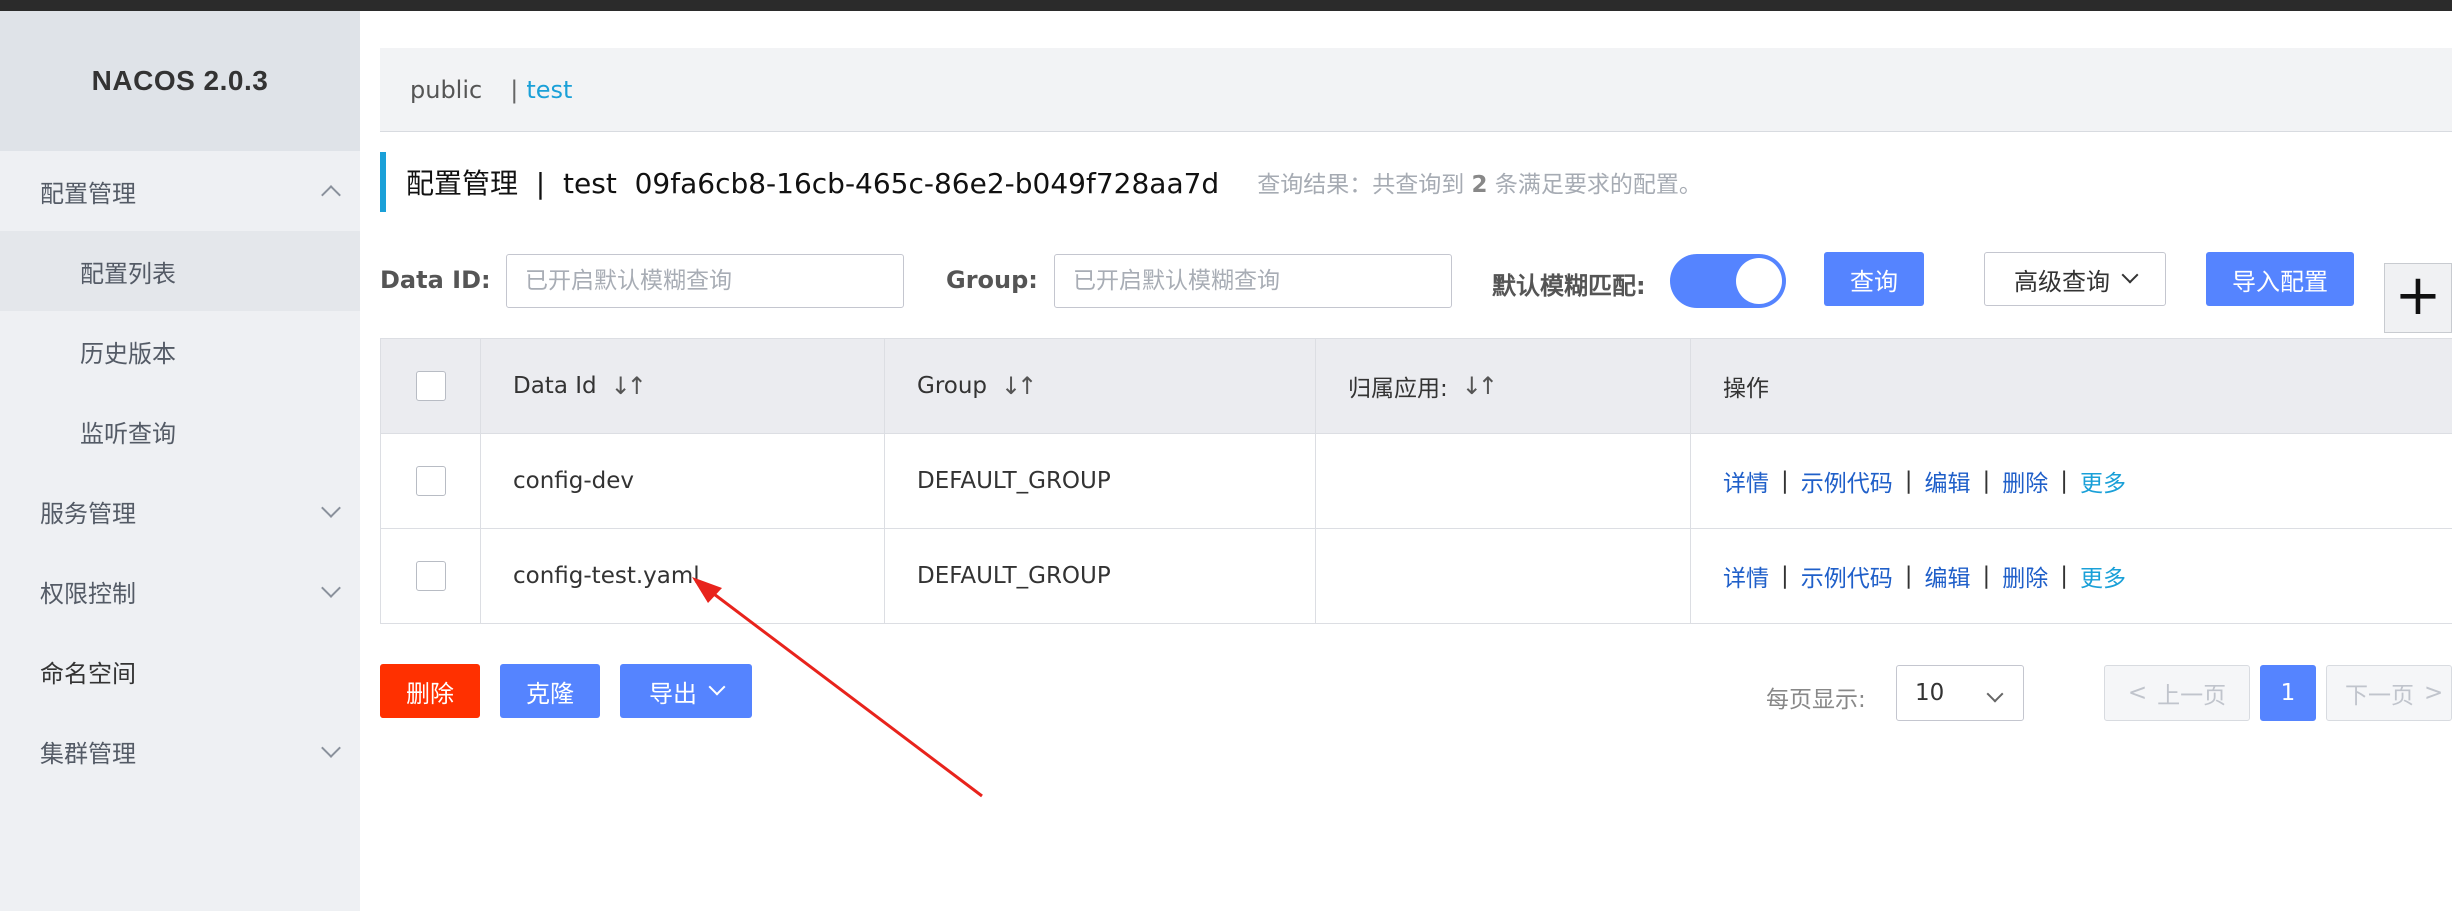  I want to click on sidebar-item-label: 集群管理, so click(88, 753).